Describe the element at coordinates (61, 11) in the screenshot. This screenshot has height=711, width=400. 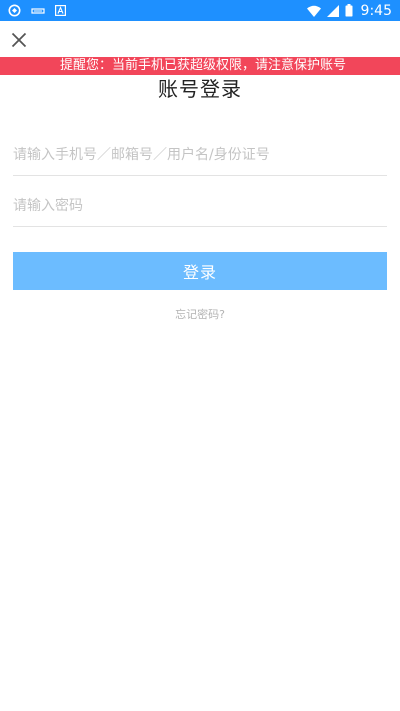
I see `font-a-icon` at that location.